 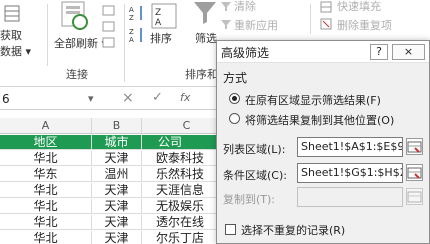 What do you see at coordinates (46, 142) in the screenshot?
I see `table-header-cell: 地区` at bounding box center [46, 142].